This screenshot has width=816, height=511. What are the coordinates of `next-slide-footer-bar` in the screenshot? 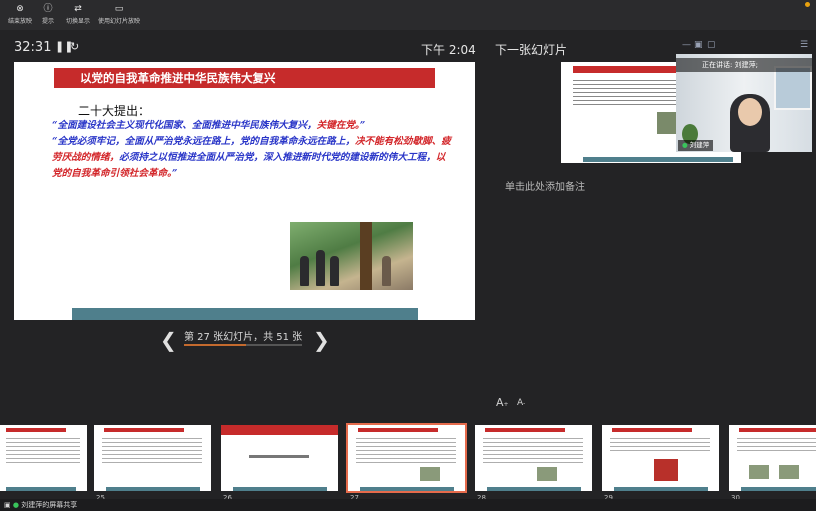 It's located at (658, 159).